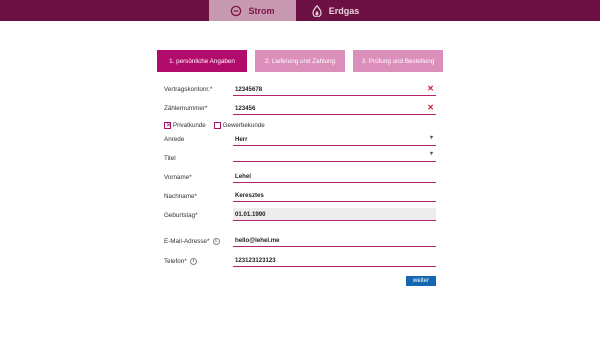 Image resolution: width=600 pixels, height=338 pixels. Describe the element at coordinates (174, 139) in the screenshot. I see `salutation-label: Anrede` at that location.